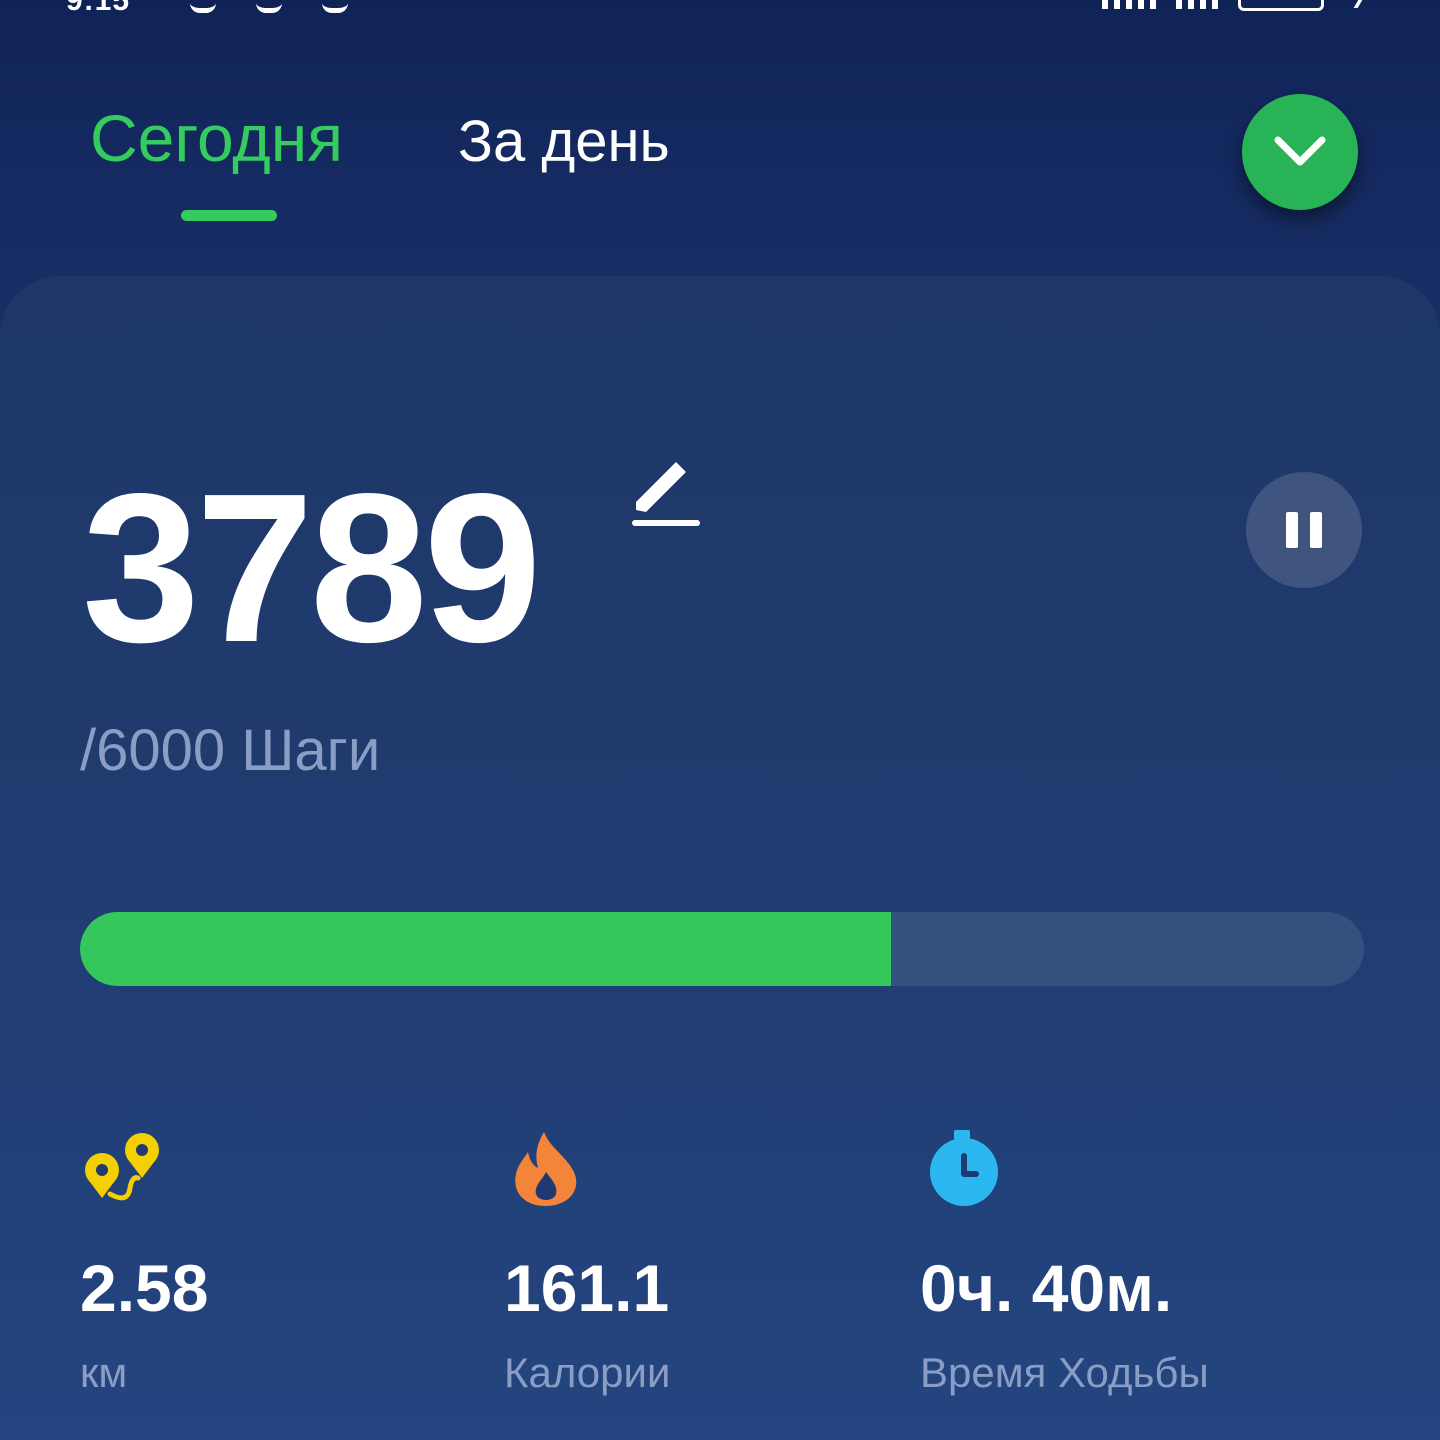 Image resolution: width=1440 pixels, height=1440 pixels. What do you see at coordinates (546, 1169) in the screenshot?
I see `flame-icon` at bounding box center [546, 1169].